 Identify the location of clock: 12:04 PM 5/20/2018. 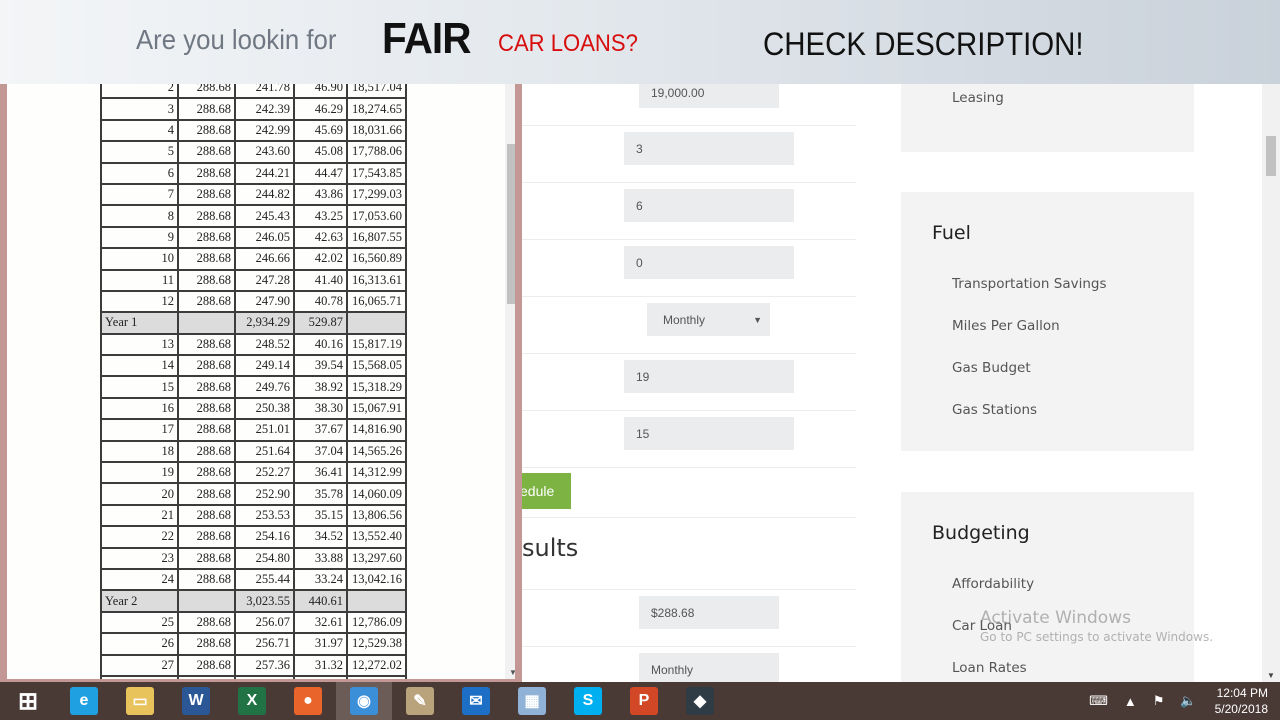
(1241, 701).